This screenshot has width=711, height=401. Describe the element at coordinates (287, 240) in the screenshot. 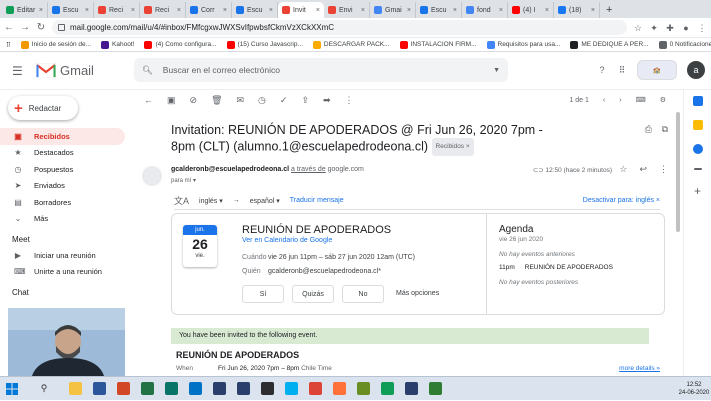

I see `view-calendar-link: Ver en Calendario de Google` at that location.